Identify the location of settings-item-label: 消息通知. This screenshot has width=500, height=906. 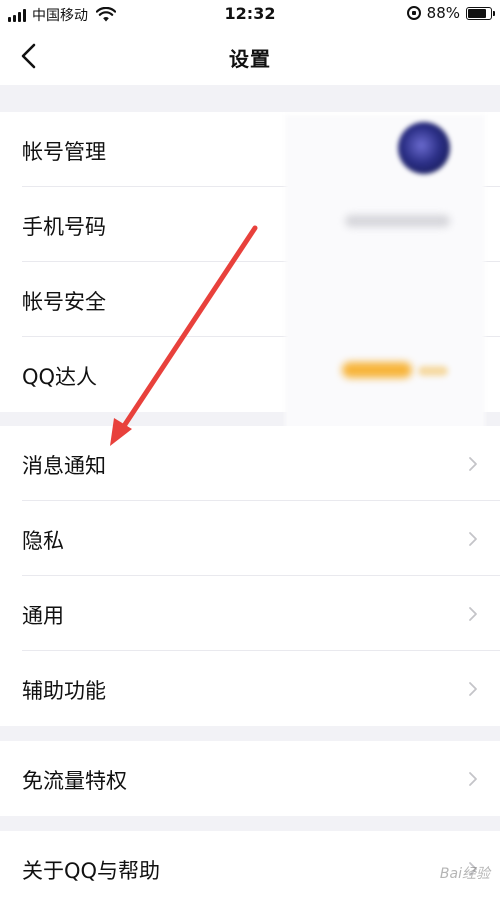
(64, 466).